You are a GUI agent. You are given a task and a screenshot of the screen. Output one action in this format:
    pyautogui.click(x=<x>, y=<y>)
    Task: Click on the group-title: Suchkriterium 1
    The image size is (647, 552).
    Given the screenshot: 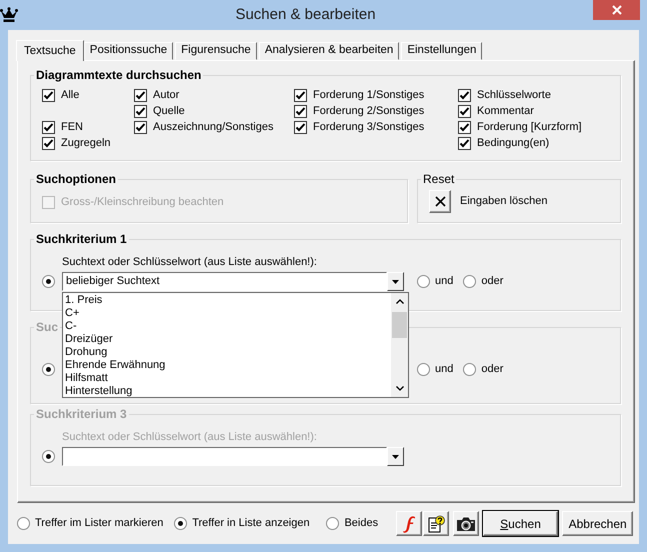 What is the action you would take?
    pyautogui.click(x=81, y=239)
    